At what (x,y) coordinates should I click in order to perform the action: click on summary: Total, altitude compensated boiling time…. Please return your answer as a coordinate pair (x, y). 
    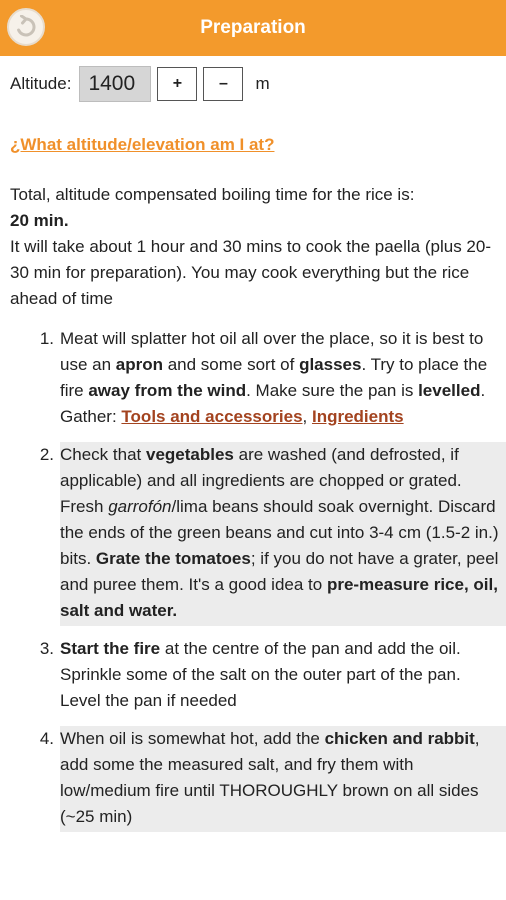
    Looking at the image, I should click on (258, 247).